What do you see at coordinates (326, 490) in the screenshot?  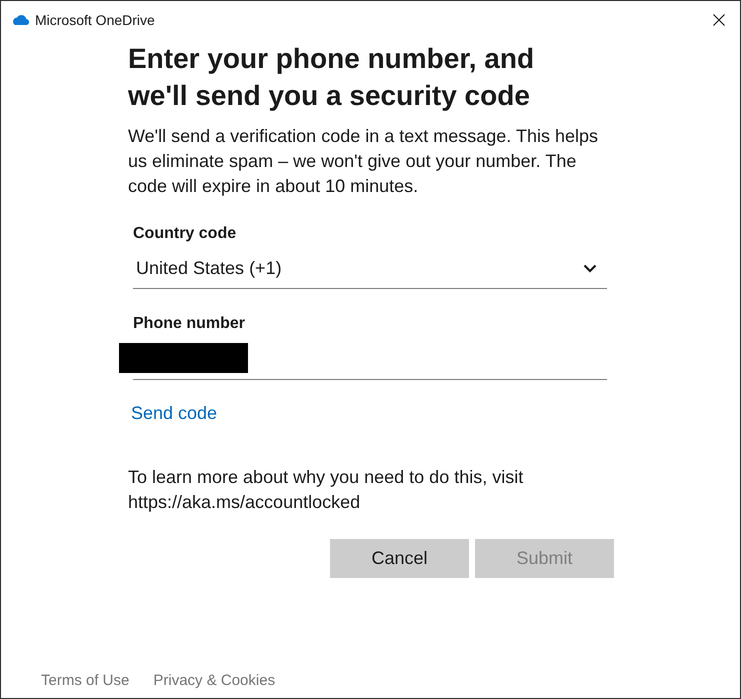 I see `info-text: To learn more about why you need to do this, visit https://aka.ms/accountlocked` at bounding box center [326, 490].